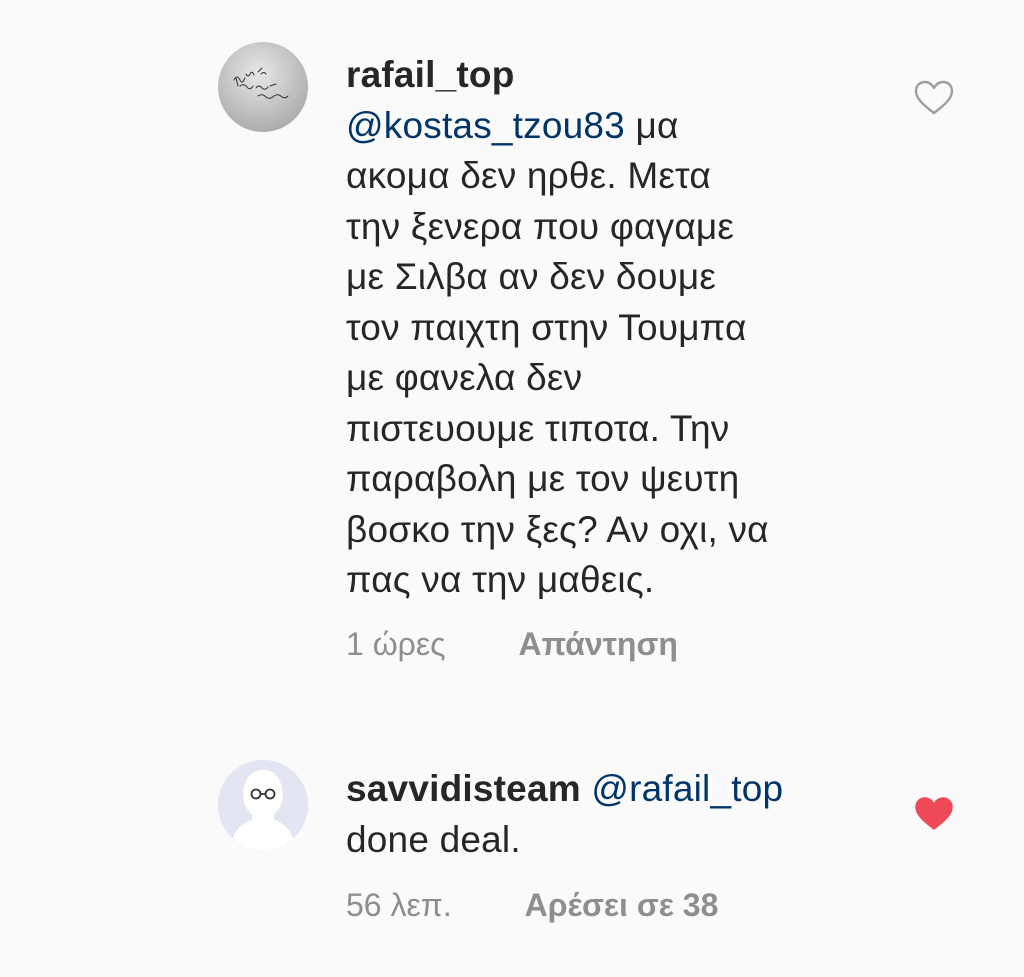 The image size is (1024, 977). What do you see at coordinates (500, 579) in the screenshot?
I see `comment-text: πας να την μαθεις.` at bounding box center [500, 579].